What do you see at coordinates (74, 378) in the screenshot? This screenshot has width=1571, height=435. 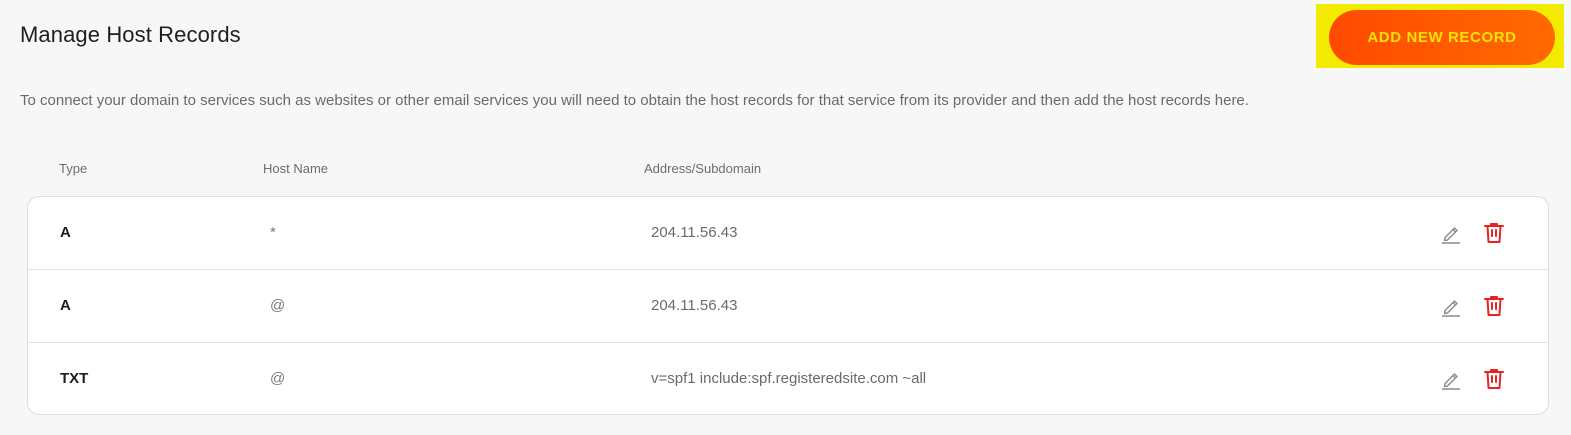 I see `record-type: TXT` at bounding box center [74, 378].